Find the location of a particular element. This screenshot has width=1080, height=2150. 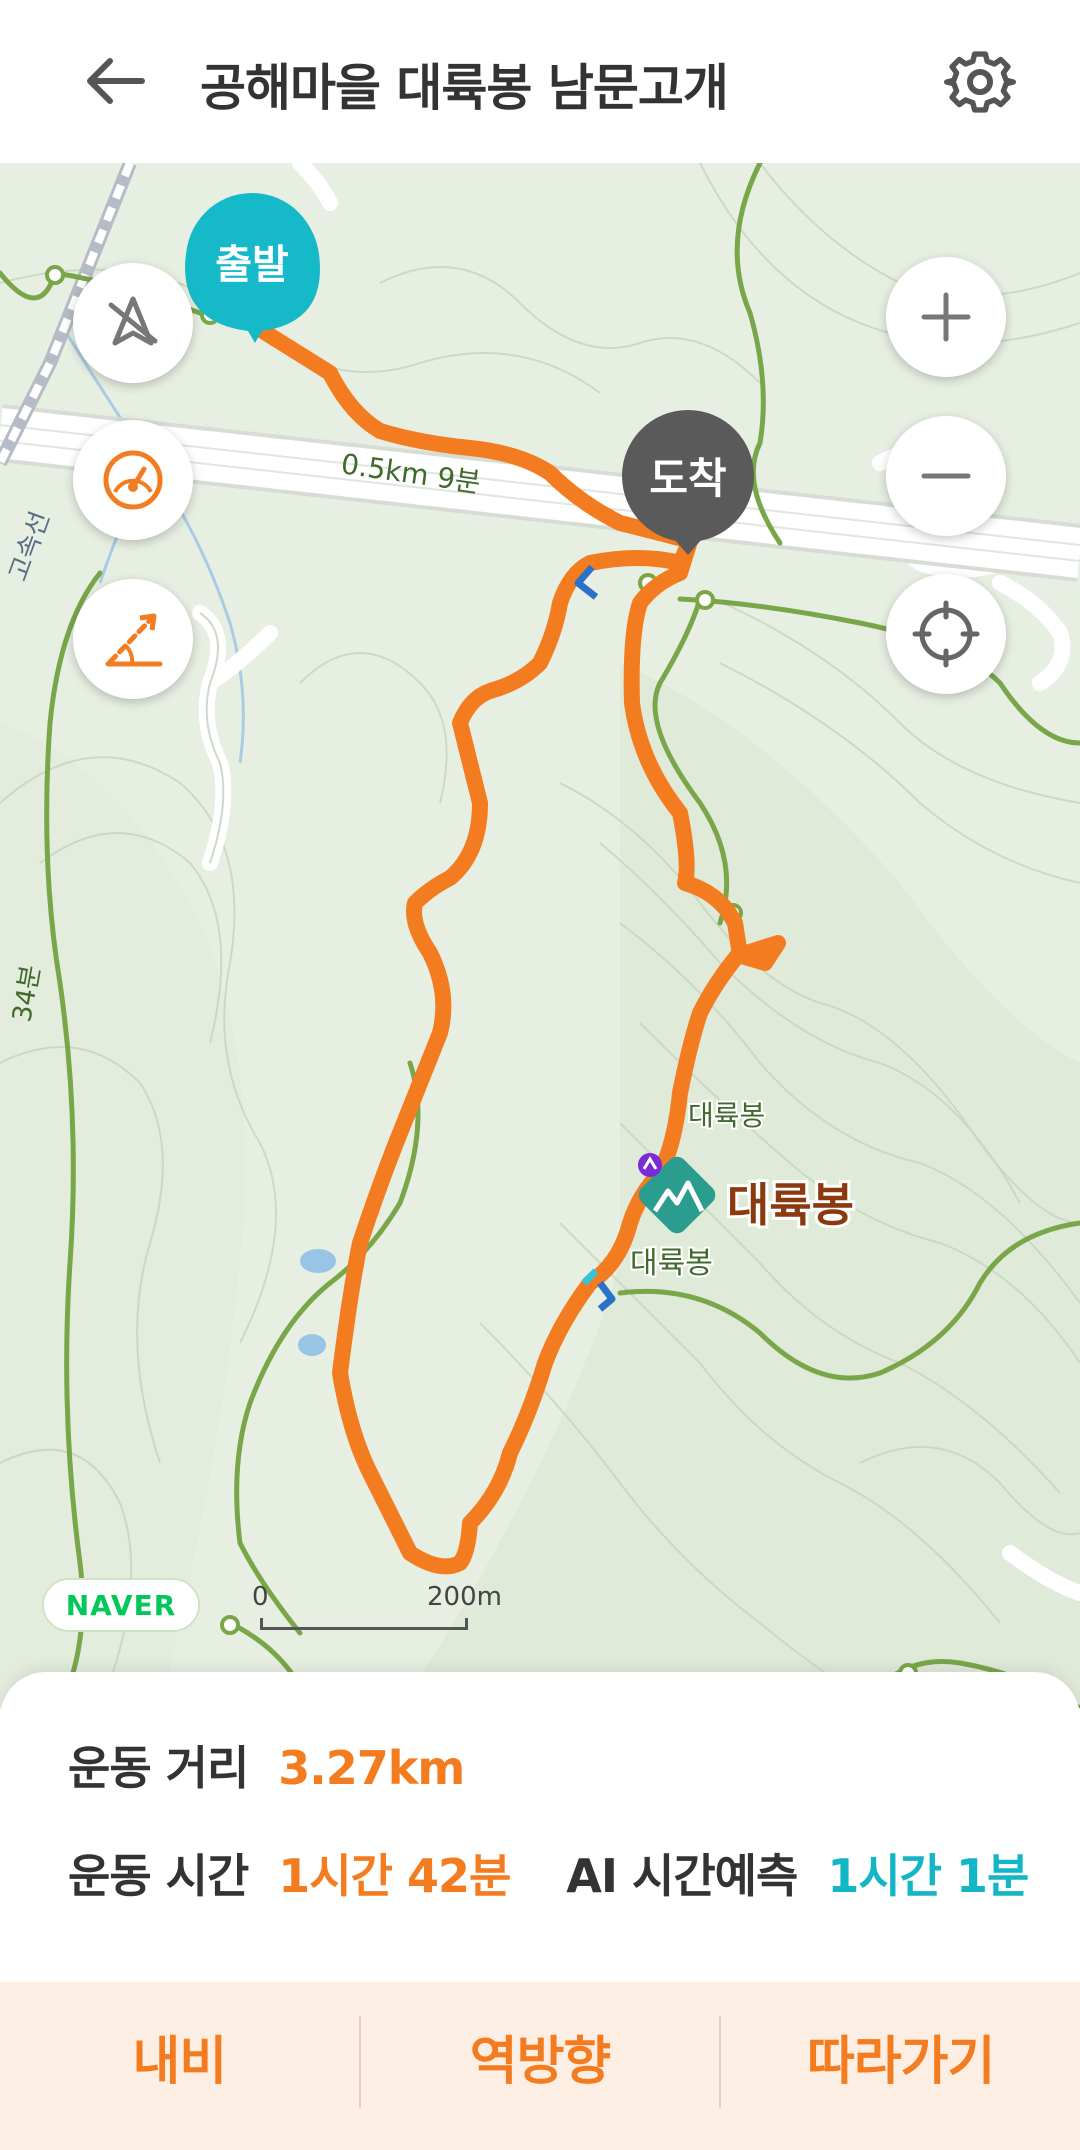

follow-button: 따라가기 is located at coordinates (900, 2066).